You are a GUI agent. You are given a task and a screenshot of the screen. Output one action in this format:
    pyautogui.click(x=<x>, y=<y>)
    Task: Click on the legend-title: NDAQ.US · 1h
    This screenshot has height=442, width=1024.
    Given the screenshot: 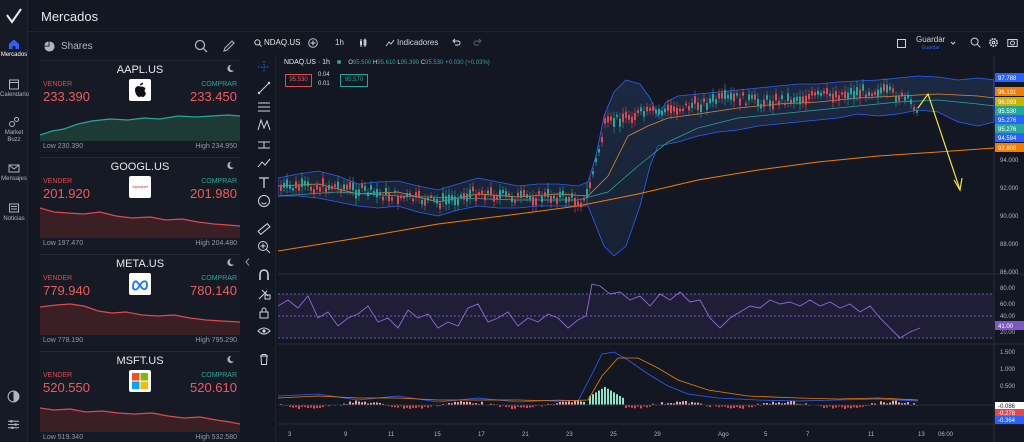 What is the action you would take?
    pyautogui.click(x=307, y=62)
    